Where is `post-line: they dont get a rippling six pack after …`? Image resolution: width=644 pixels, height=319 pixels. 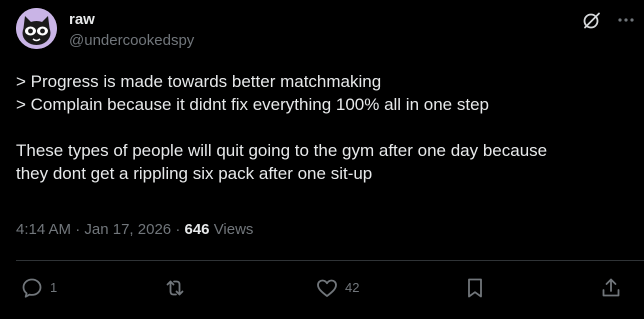
post-line: they dont get a rippling six pack after … is located at coordinates (194, 173).